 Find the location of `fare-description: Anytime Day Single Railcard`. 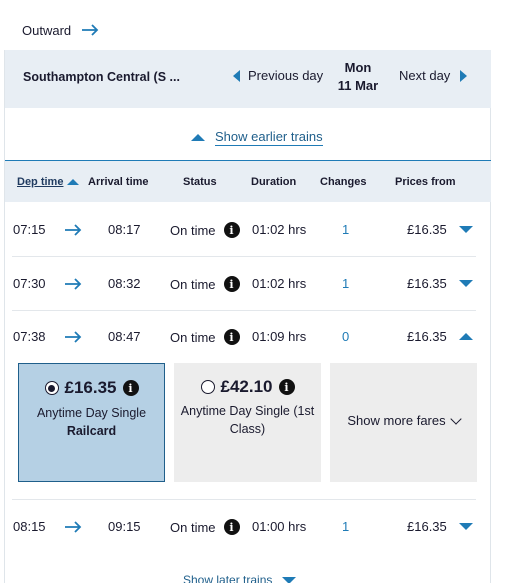

fare-description: Anytime Day Single Railcard is located at coordinates (91, 422).